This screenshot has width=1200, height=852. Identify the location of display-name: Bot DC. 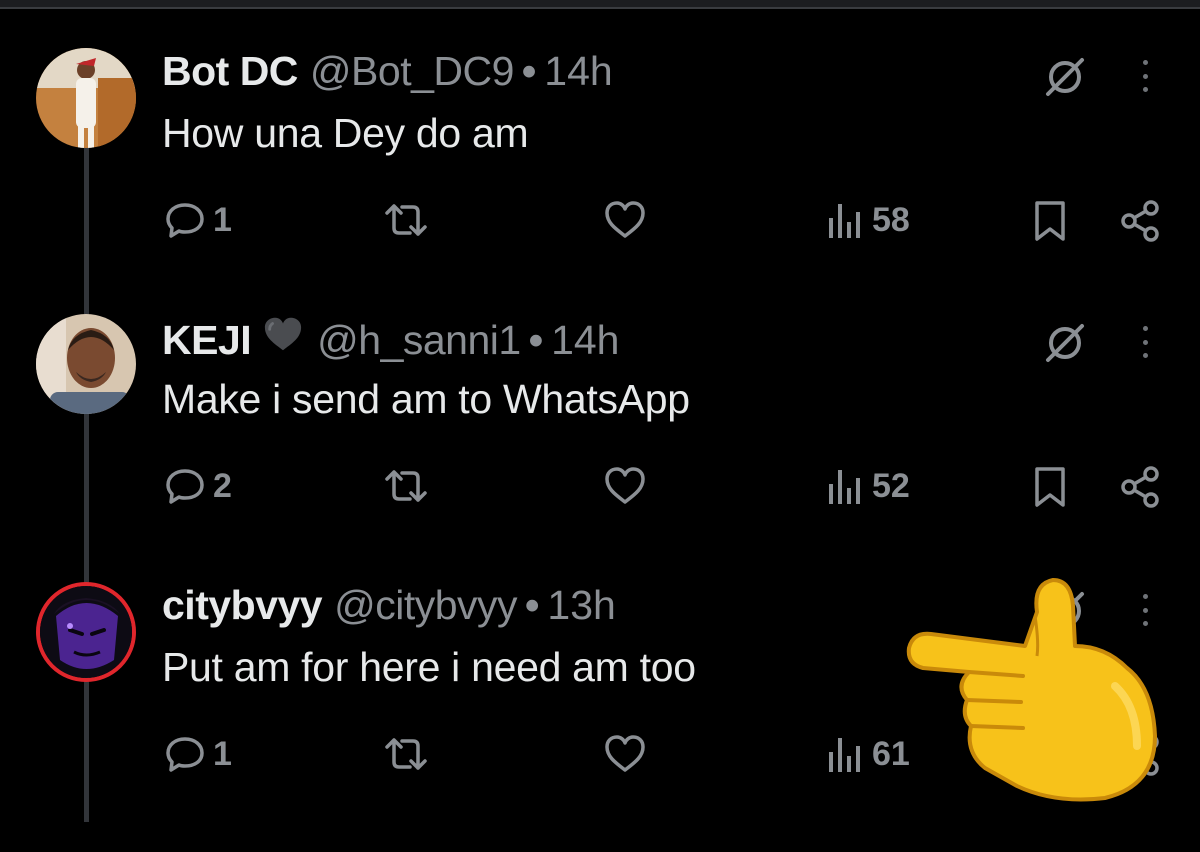
(230, 71).